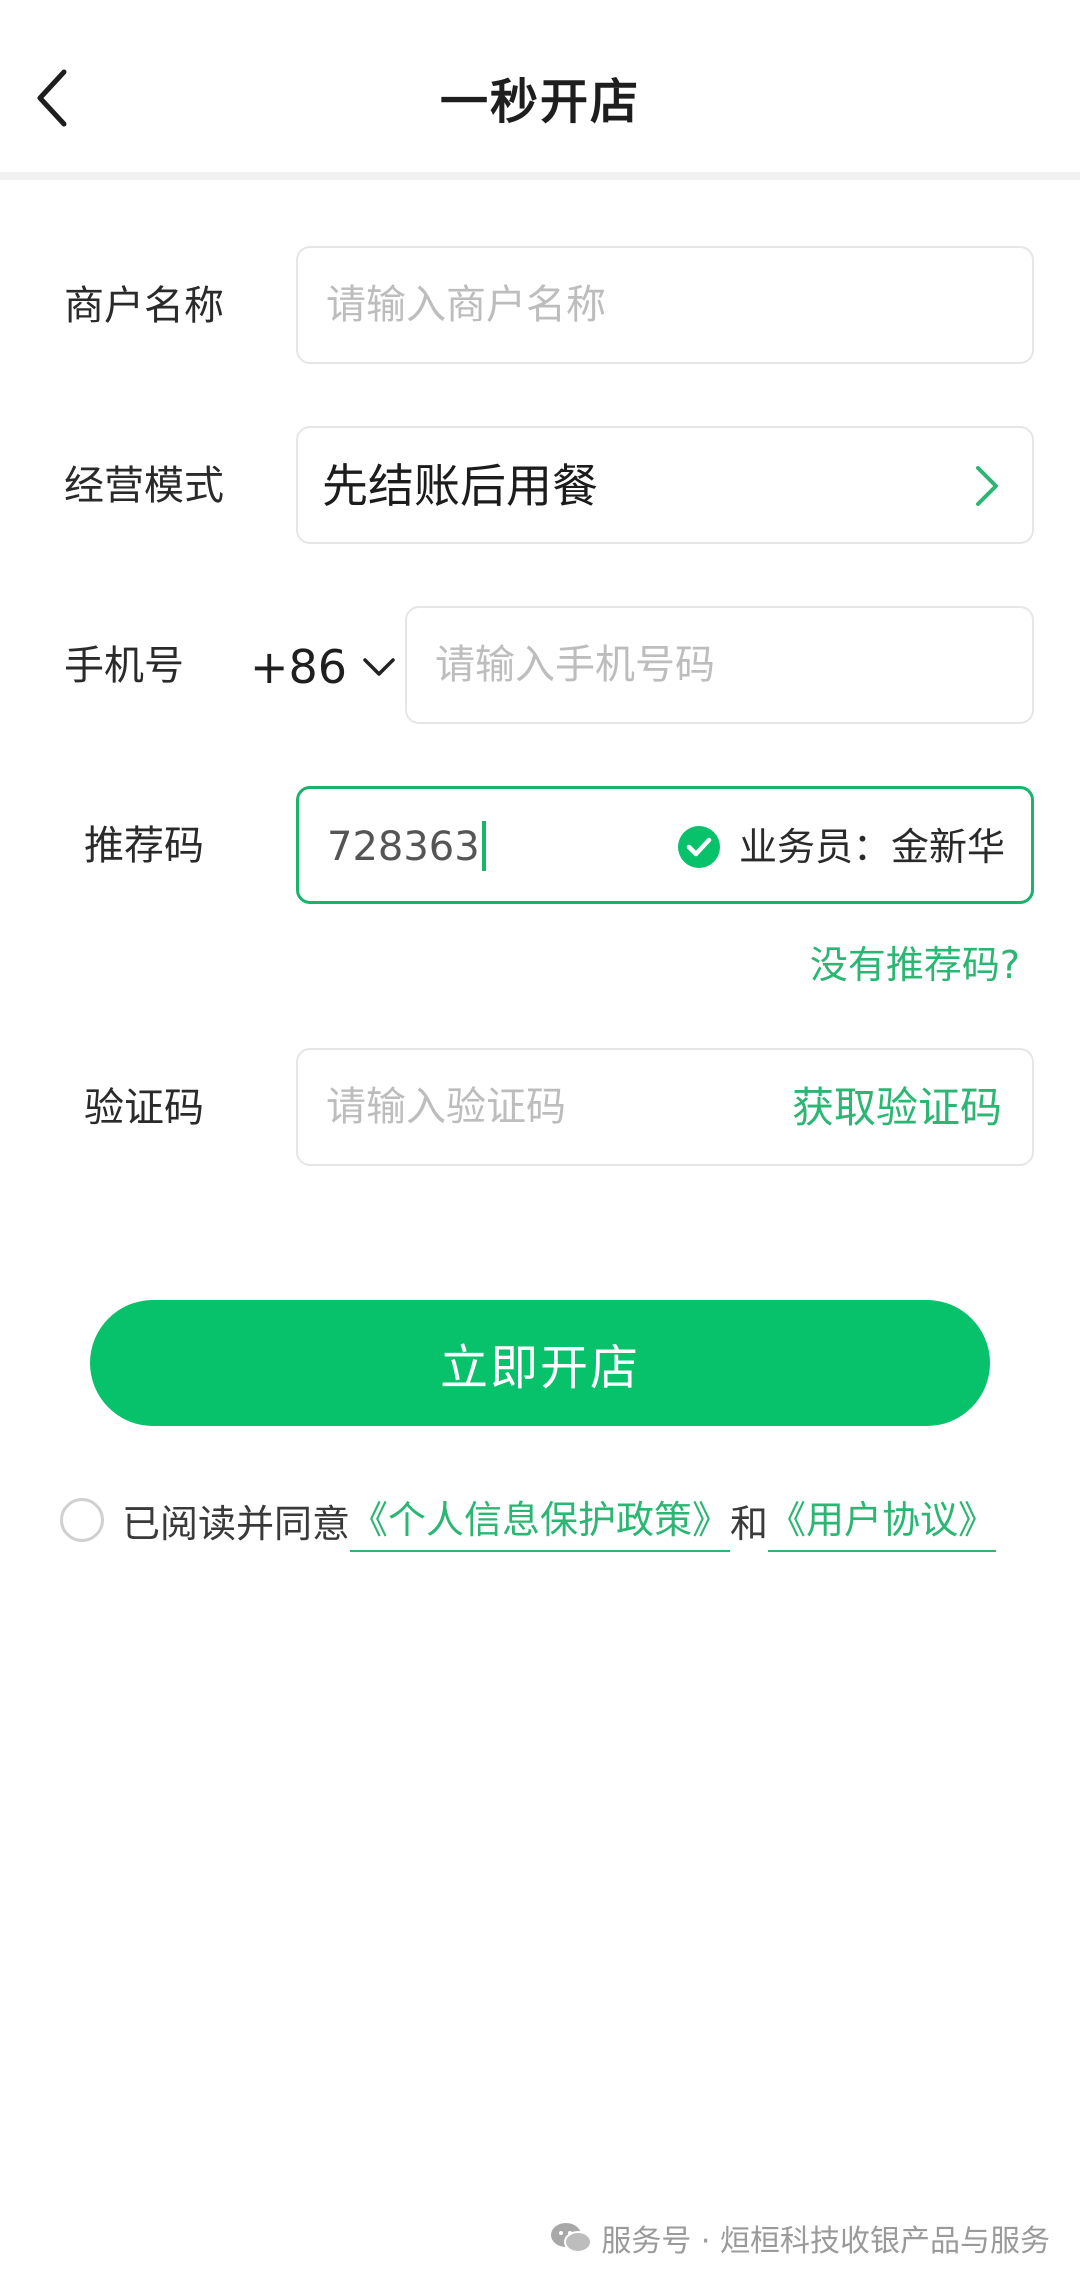 The width and height of the screenshot is (1080, 2283). I want to click on chevron-right-icon, so click(987, 486).